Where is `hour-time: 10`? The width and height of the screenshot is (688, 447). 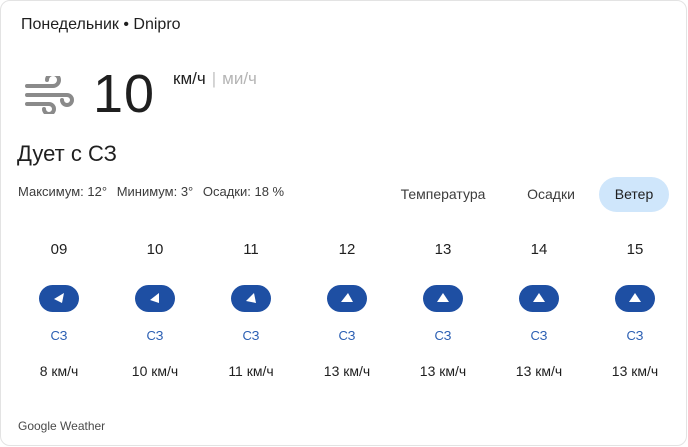
hour-time: 10 is located at coordinates (155, 249).